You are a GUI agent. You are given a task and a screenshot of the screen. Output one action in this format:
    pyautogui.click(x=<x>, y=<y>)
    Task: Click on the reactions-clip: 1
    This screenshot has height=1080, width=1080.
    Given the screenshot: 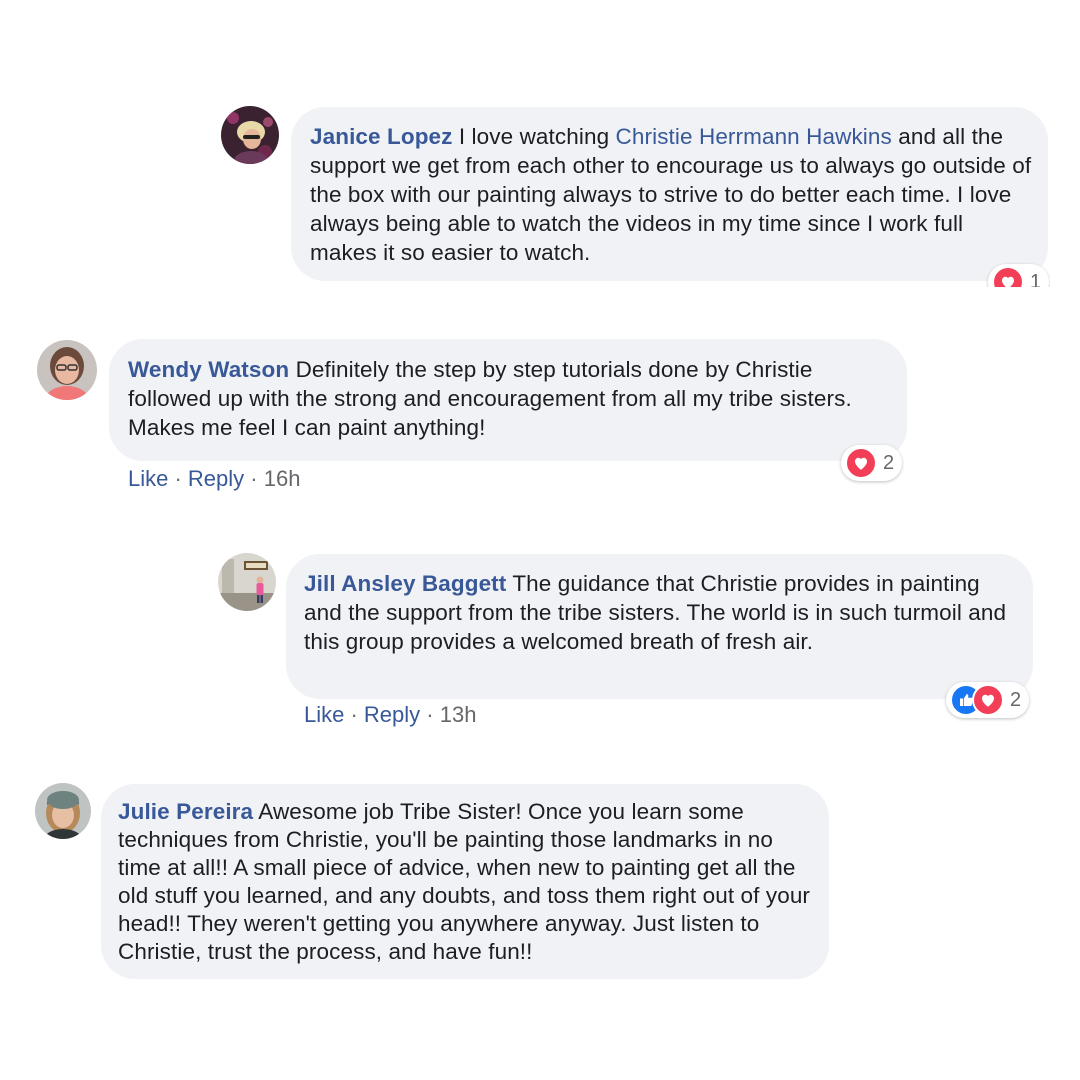 What is the action you would take?
    pyautogui.click(x=1015, y=272)
    